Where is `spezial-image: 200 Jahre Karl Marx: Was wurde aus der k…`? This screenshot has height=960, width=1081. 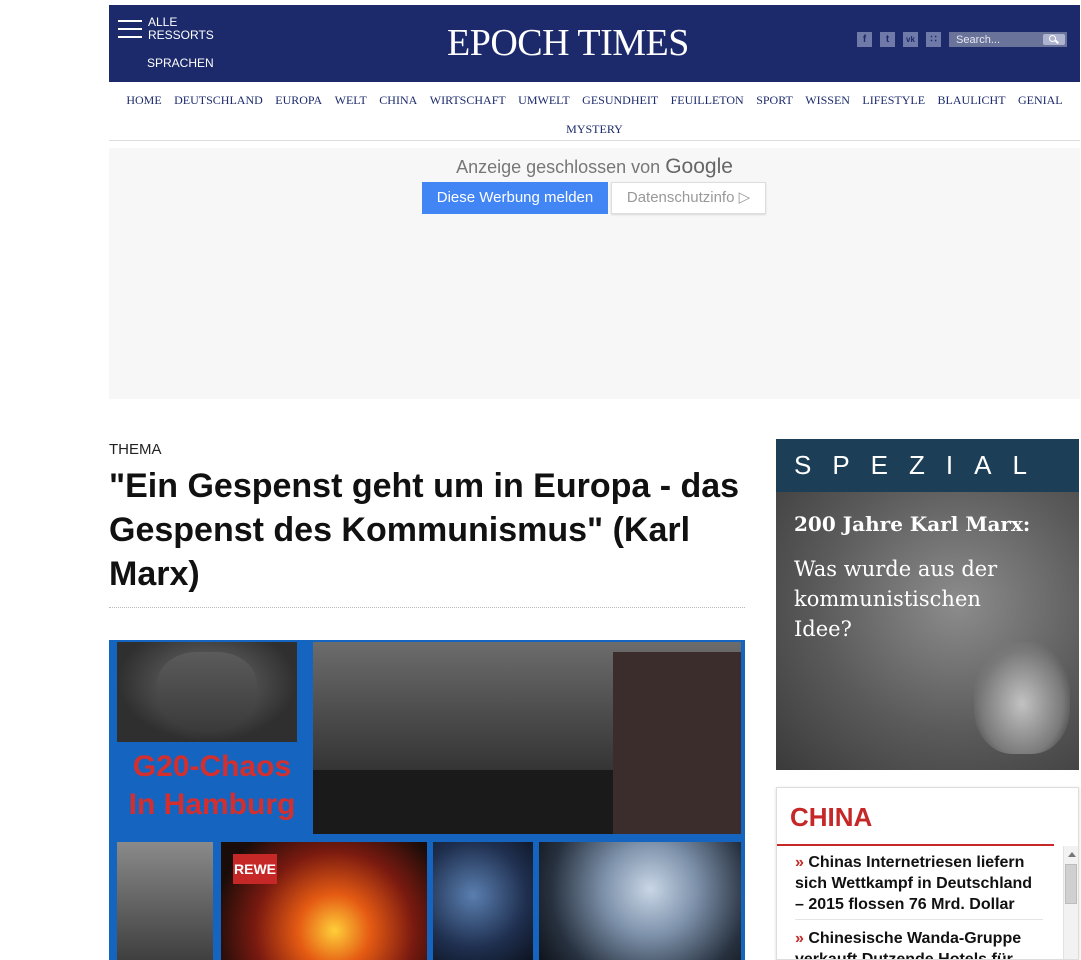
spezial-image: 200 Jahre Karl Marx: Was wurde aus der k… is located at coordinates (927, 631).